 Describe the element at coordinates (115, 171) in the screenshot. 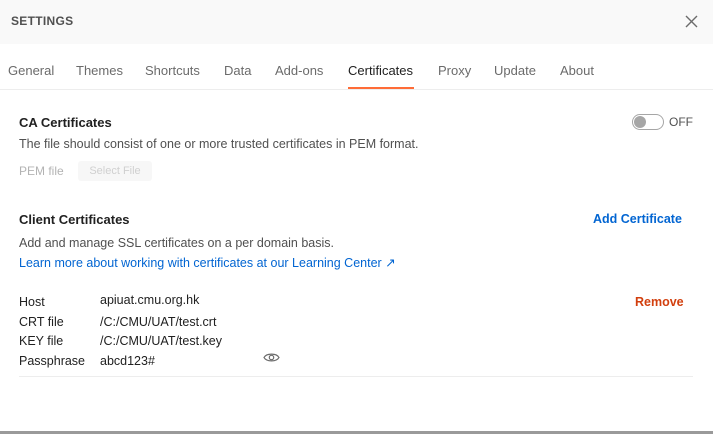

I see `select-file-button: Select File` at that location.